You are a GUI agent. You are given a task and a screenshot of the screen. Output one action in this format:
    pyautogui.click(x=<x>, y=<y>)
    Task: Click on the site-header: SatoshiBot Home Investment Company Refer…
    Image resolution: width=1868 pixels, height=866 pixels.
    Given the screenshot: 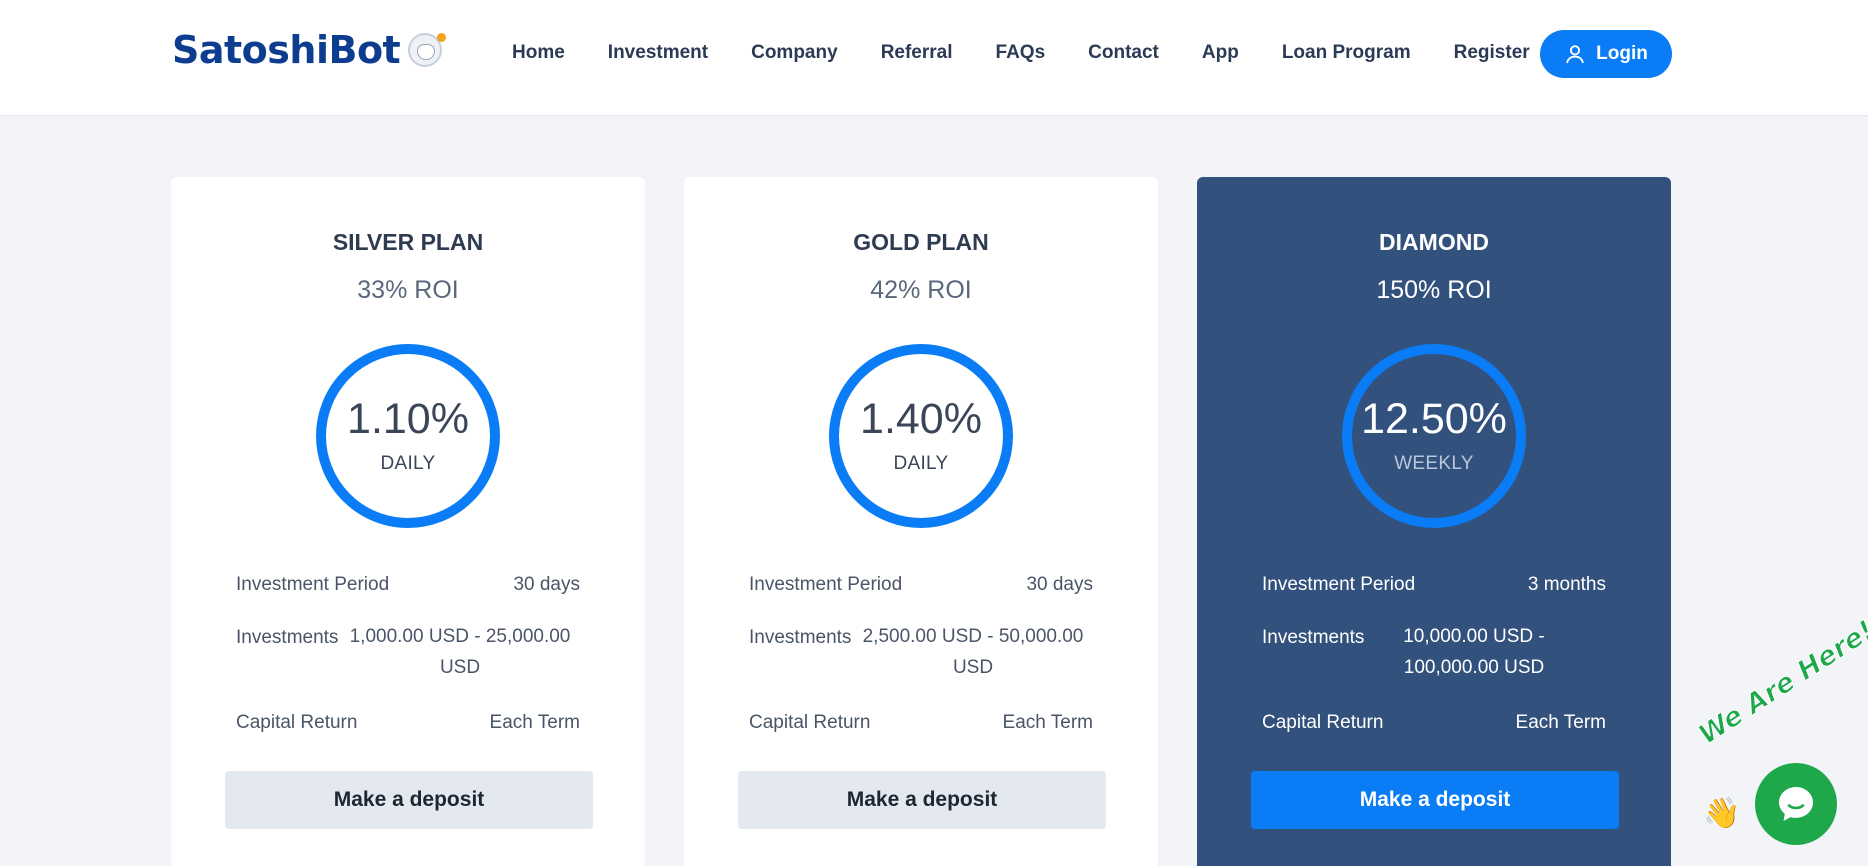 What is the action you would take?
    pyautogui.click(x=934, y=58)
    